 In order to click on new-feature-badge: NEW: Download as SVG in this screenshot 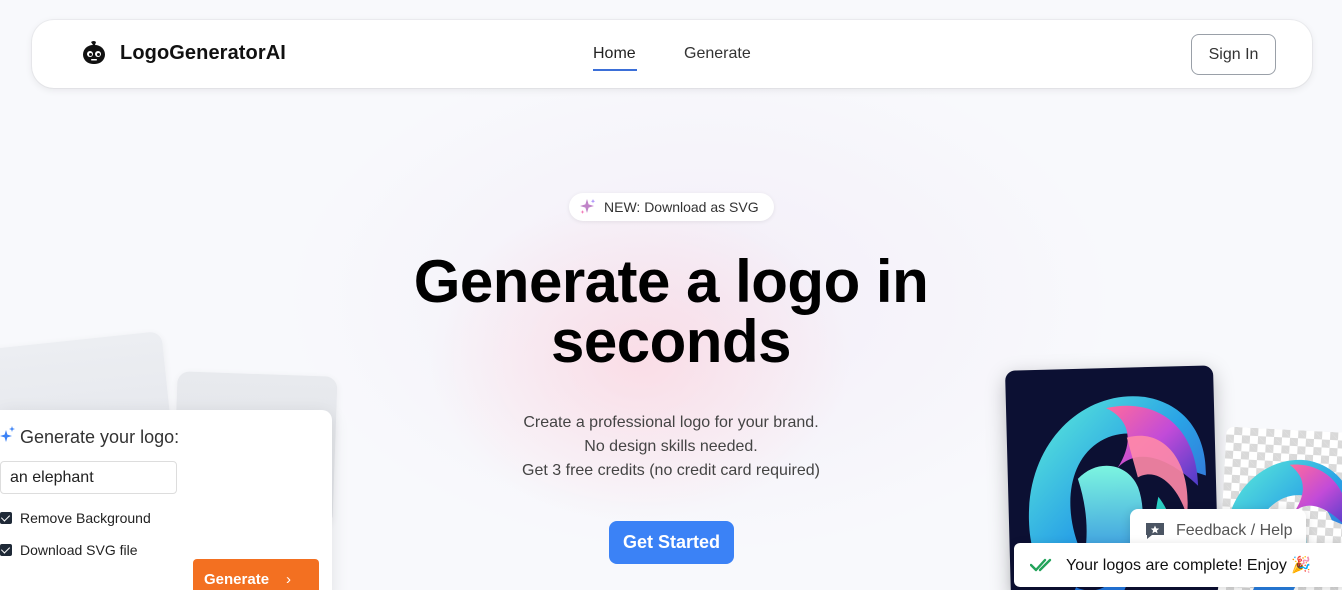, I will do `click(671, 207)`.